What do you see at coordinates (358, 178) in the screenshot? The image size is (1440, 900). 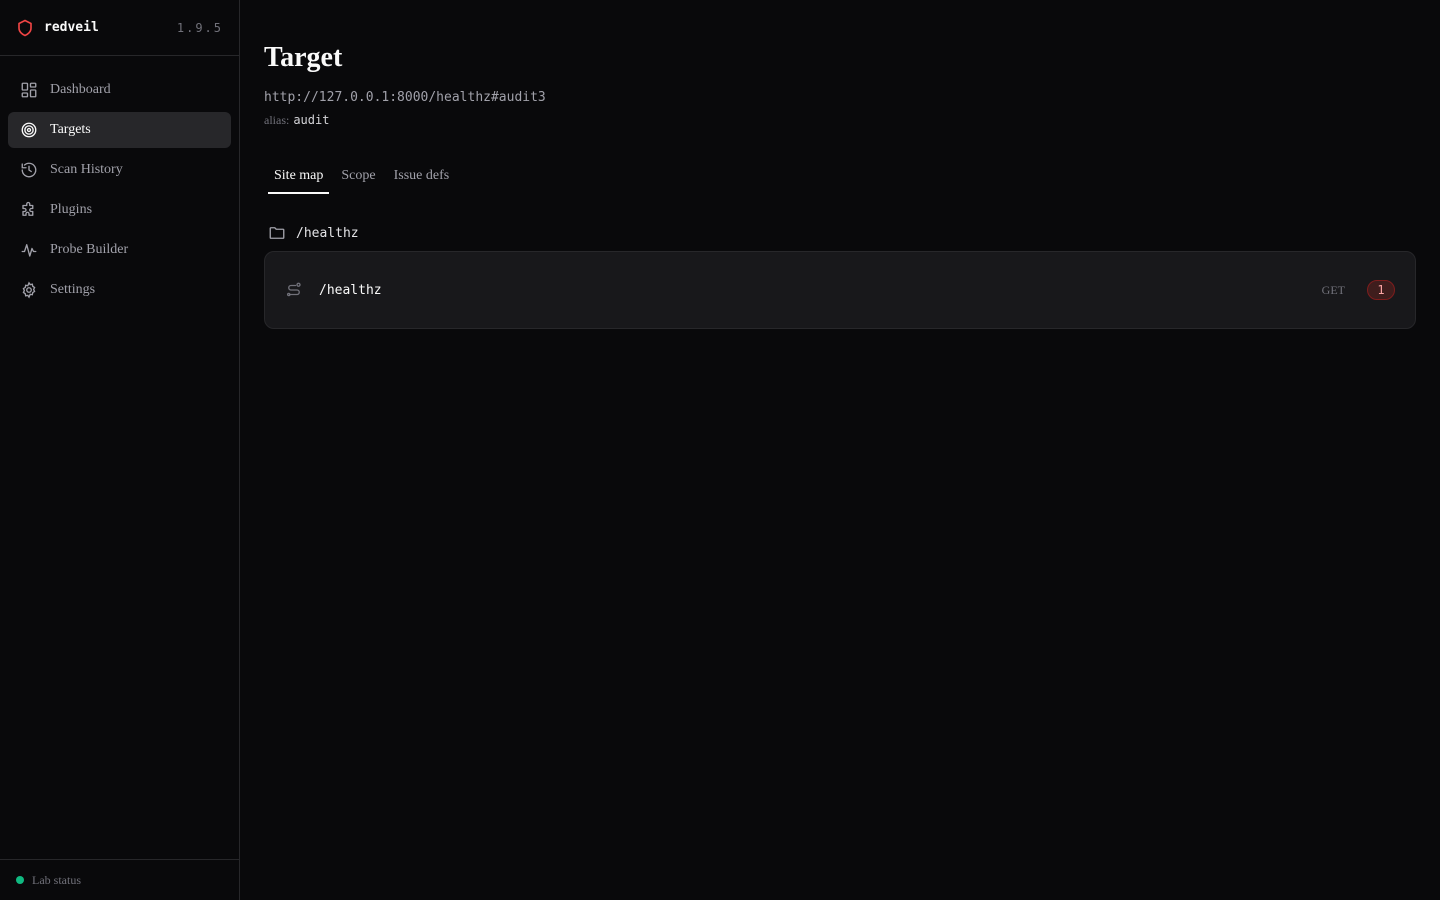 I see `tab-scope: Scope` at bounding box center [358, 178].